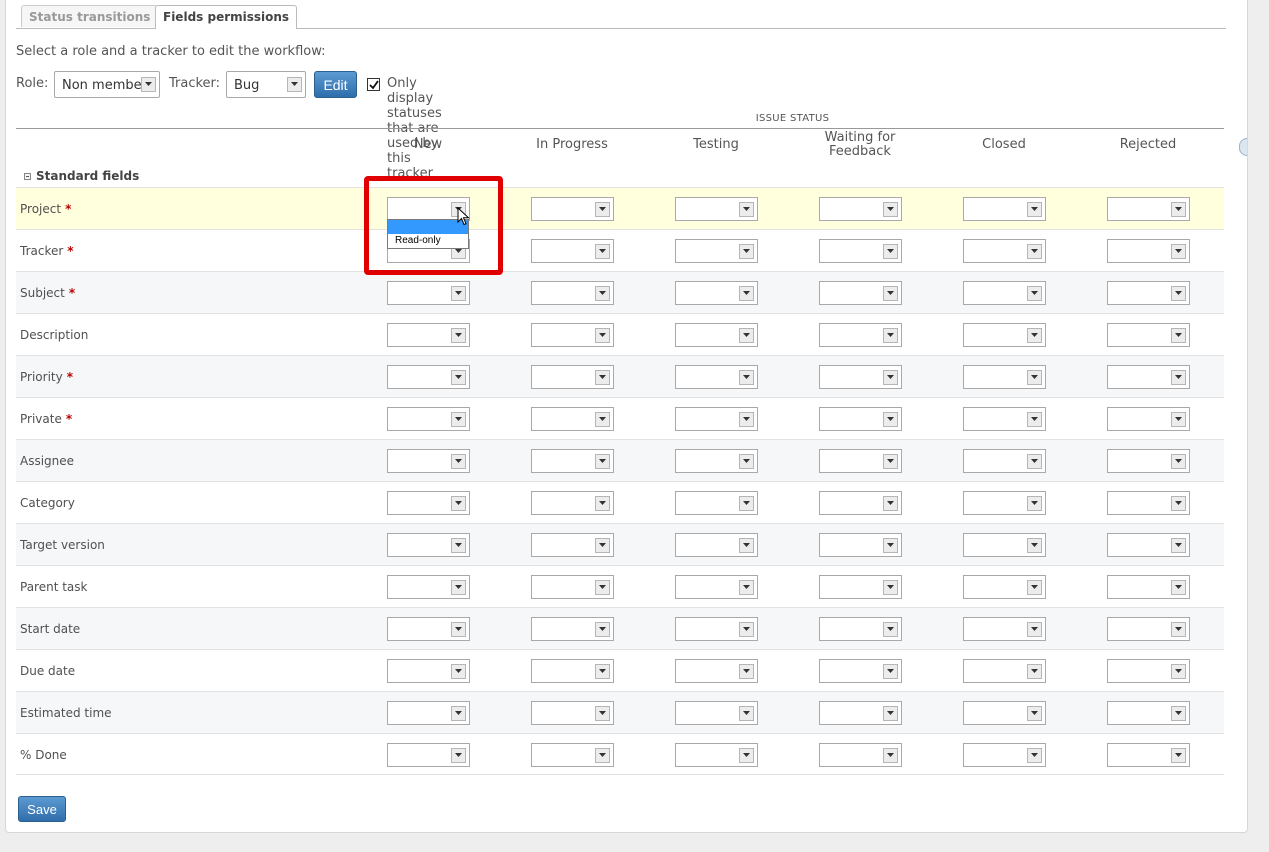  I want to click on field-row-assignee: Assignee, so click(620, 460).